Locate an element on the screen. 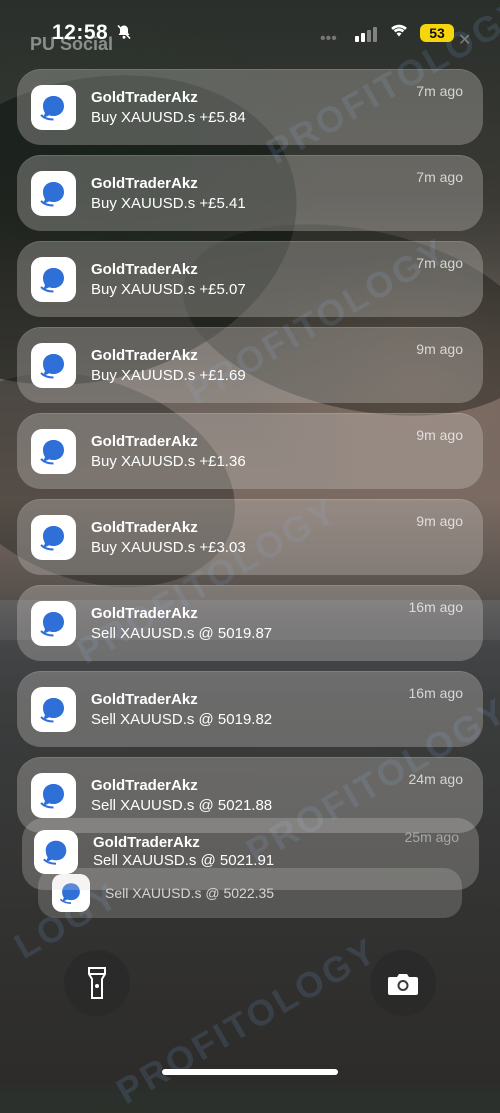 The image size is (500, 1113). battery-indicator: 53 is located at coordinates (437, 33).